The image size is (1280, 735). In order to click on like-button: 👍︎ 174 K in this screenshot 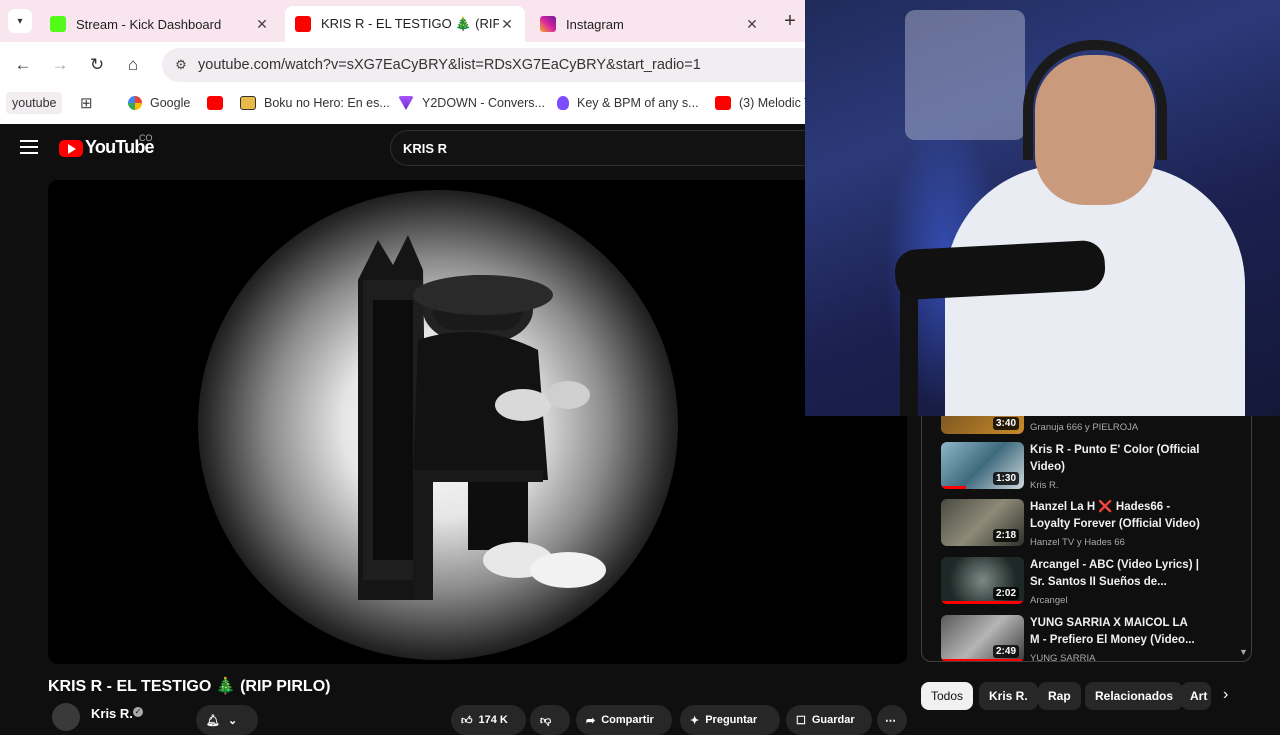, I will do `click(488, 720)`.